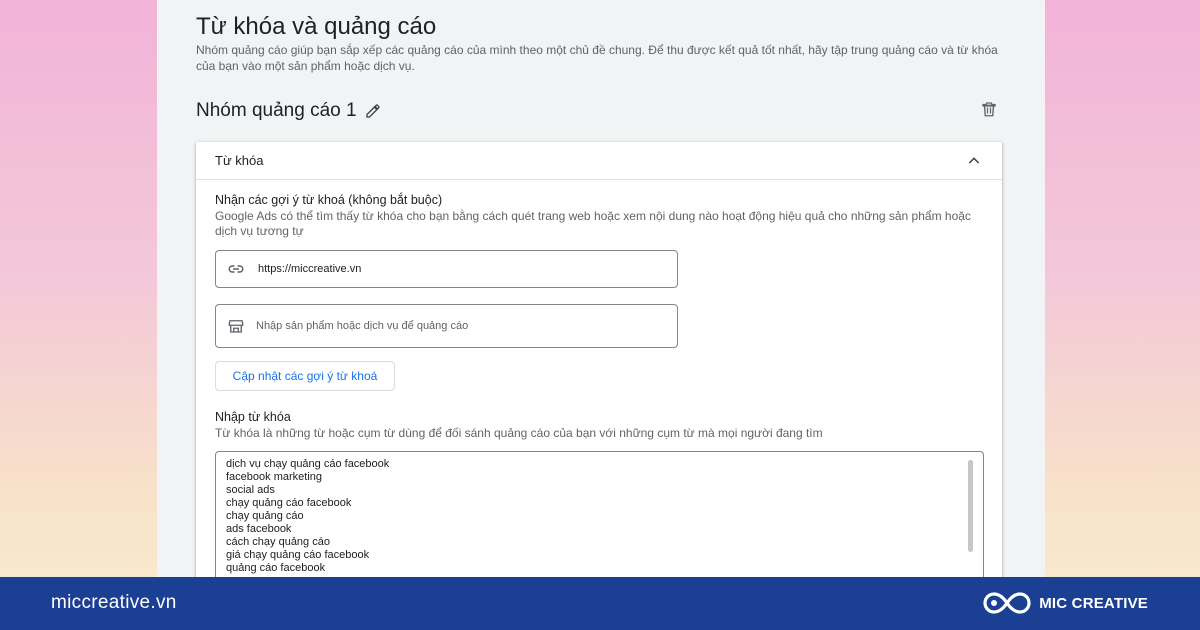 Image resolution: width=1200 pixels, height=630 pixels. What do you see at coordinates (1007, 603) in the screenshot?
I see `infinity-logo-icon` at bounding box center [1007, 603].